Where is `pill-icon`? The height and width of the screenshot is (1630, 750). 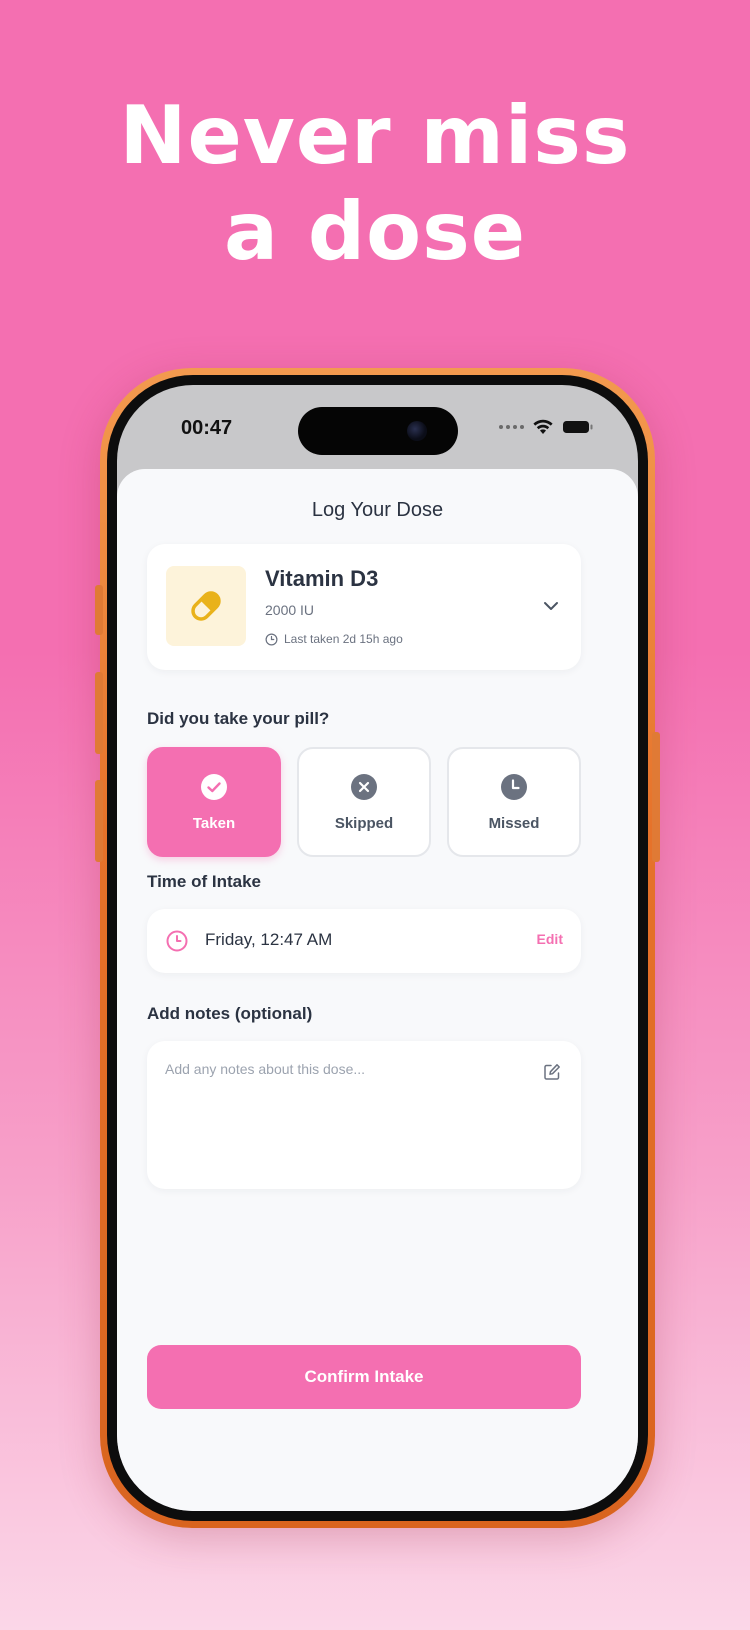
pill-icon is located at coordinates (206, 606).